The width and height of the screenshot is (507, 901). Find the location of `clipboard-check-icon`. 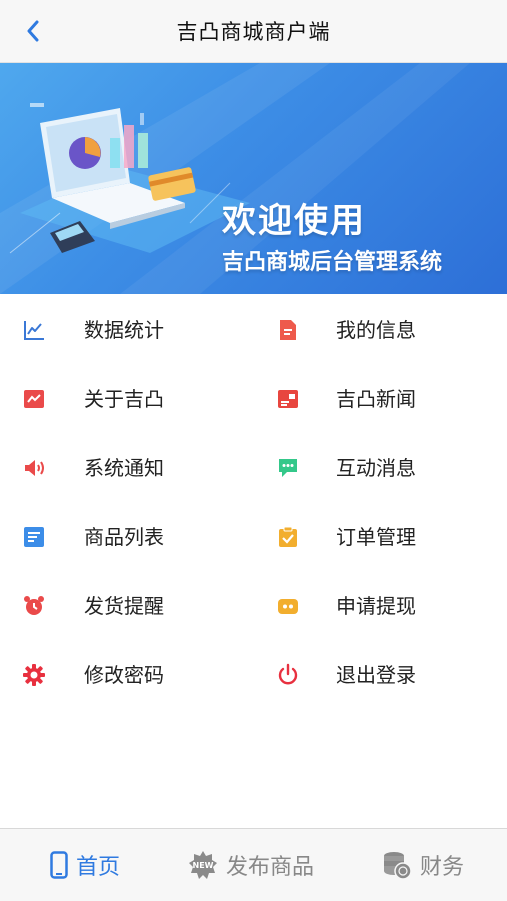

clipboard-check-icon is located at coordinates (288, 536).